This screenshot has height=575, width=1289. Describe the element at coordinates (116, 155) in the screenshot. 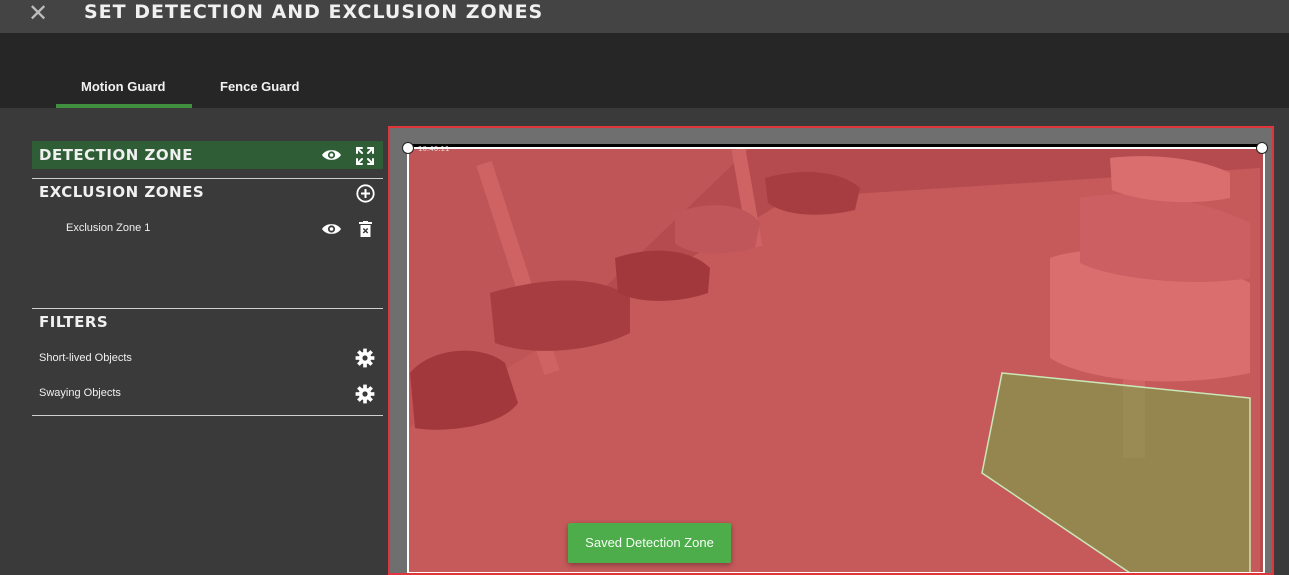

I see `detection-zone-title: DETECTION ZONE` at that location.